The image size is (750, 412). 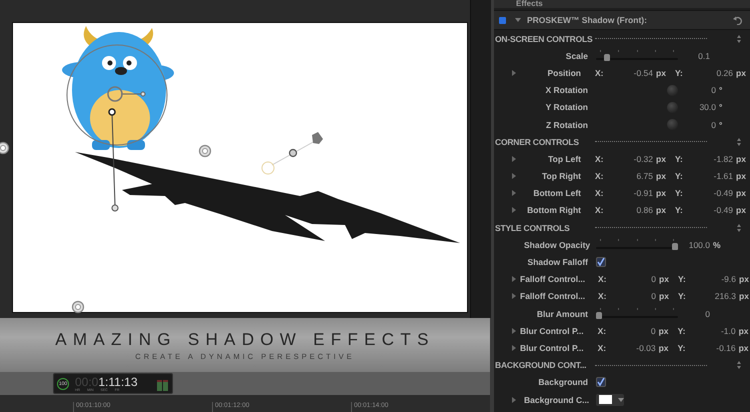 What do you see at coordinates (714, 159) in the screenshot?
I see `parameter-value: -1.82` at bounding box center [714, 159].